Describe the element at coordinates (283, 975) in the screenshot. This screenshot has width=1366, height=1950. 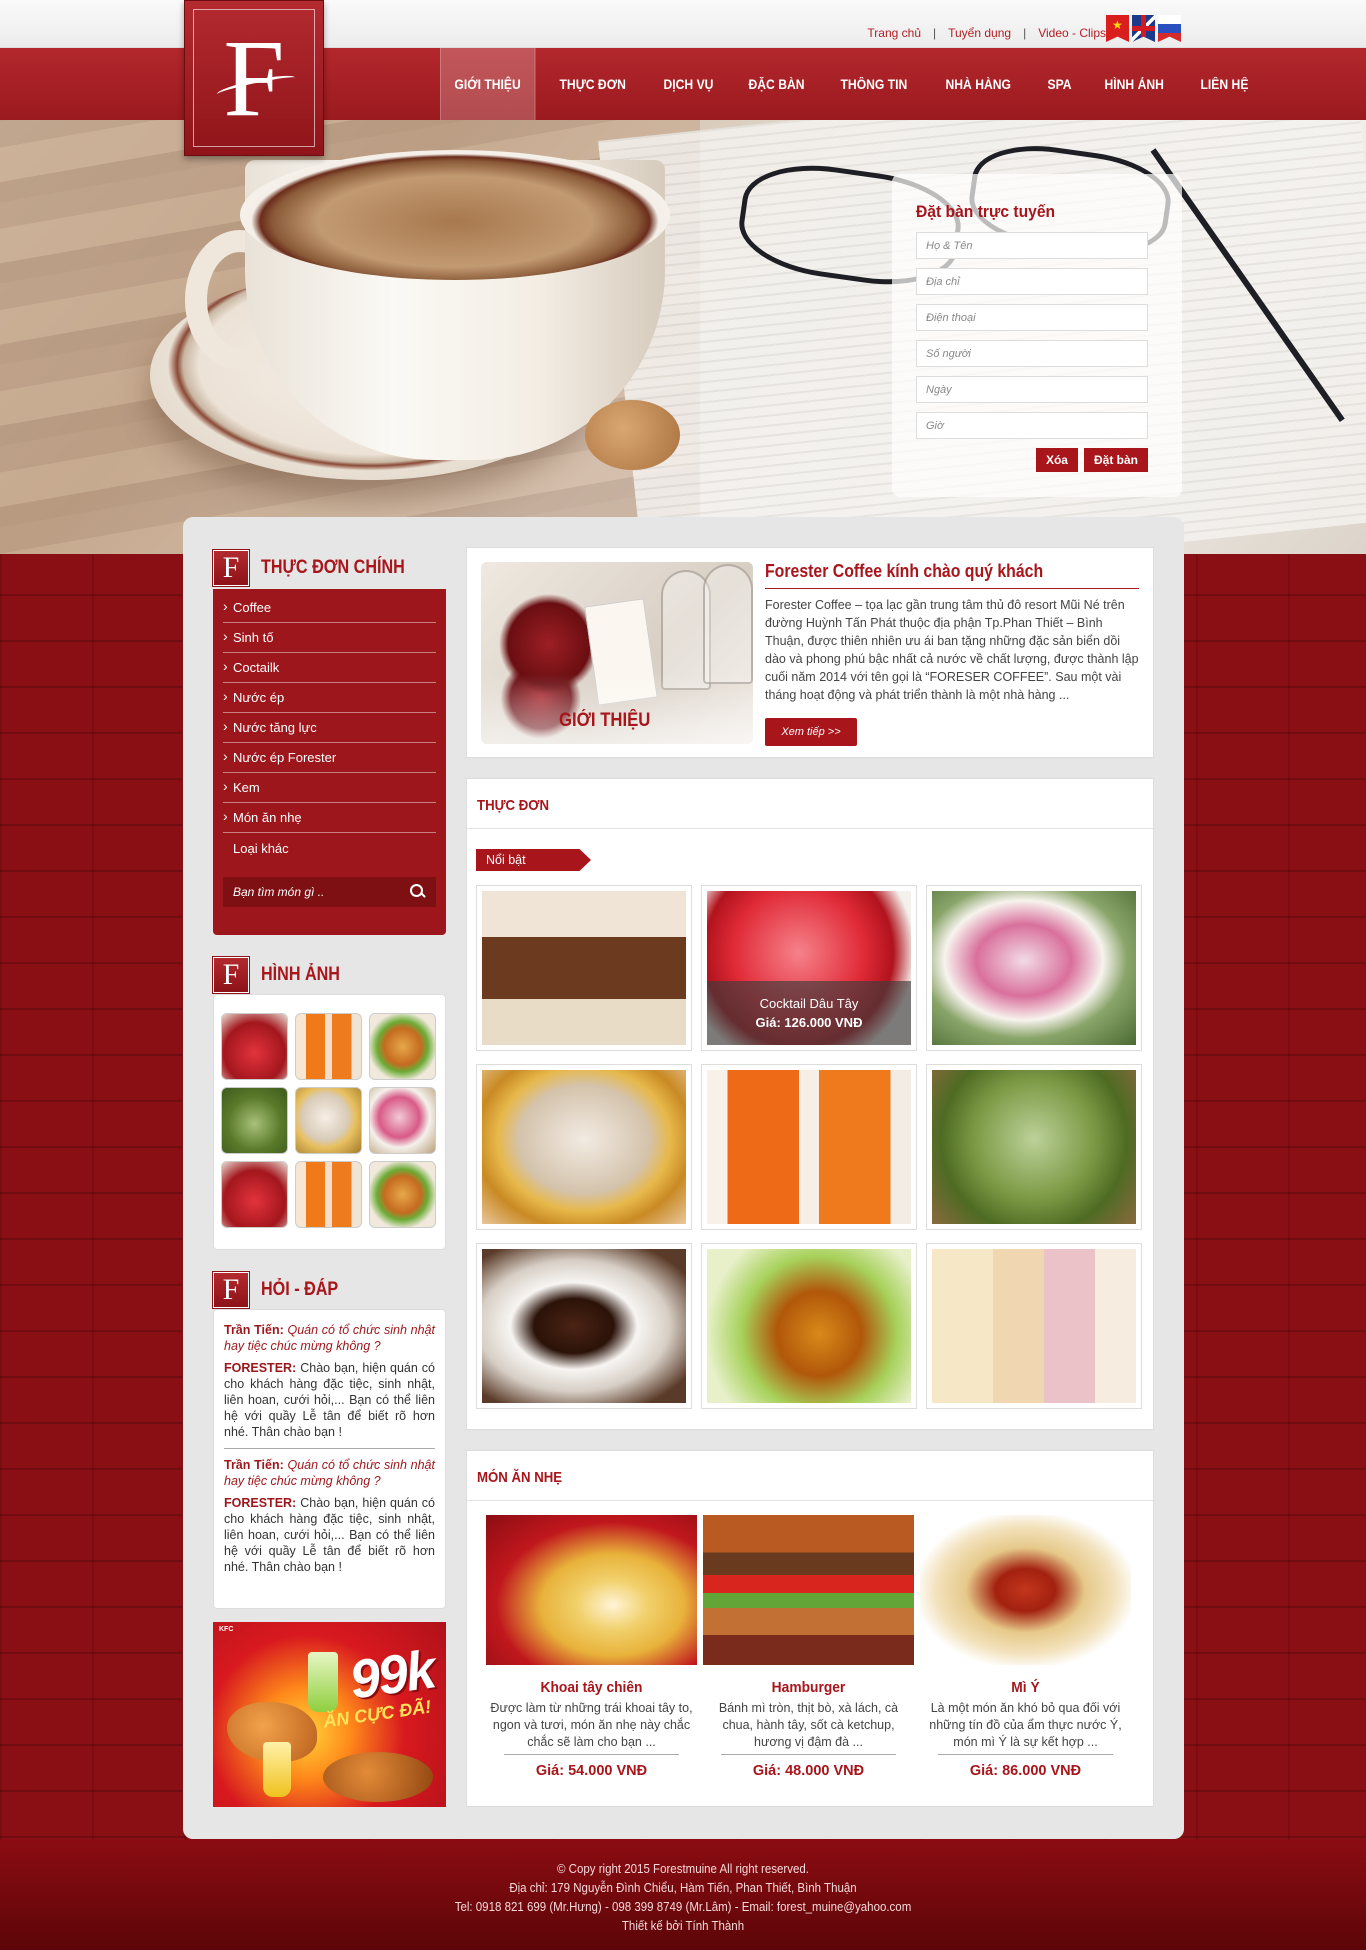
I see `gallery-section-header: F HÌNH ẢNH` at that location.